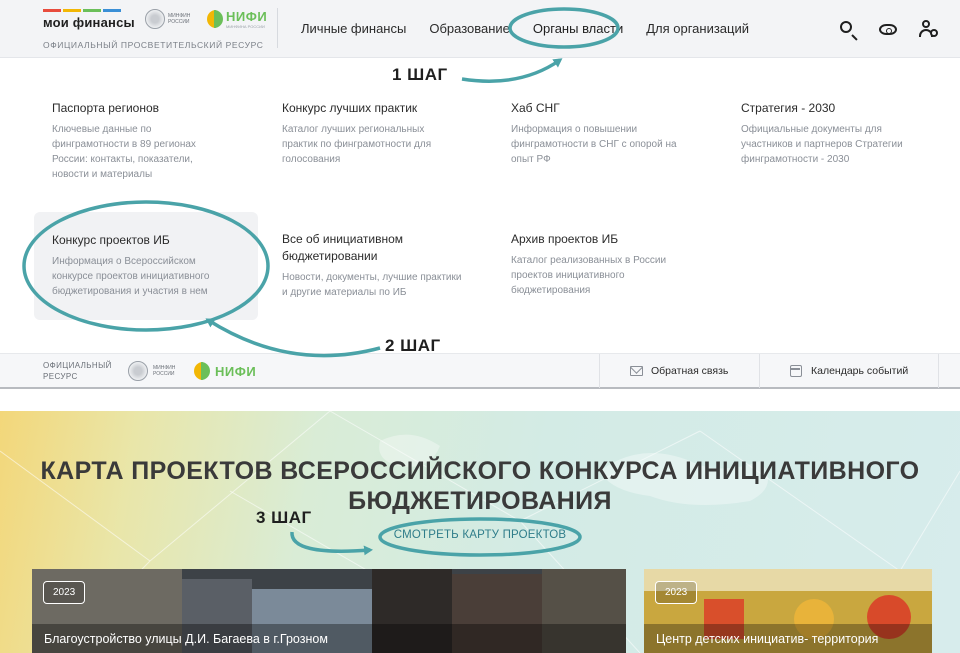 The width and height of the screenshot is (960, 653). I want to click on header-divider, so click(277, 28).